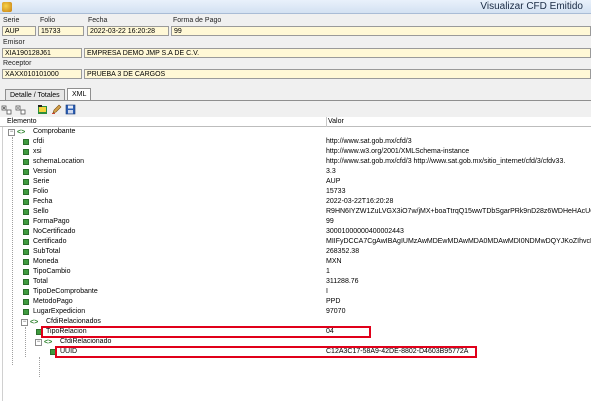 This screenshot has height=401, width=591. I want to click on tree-row: TipoDeComprobante I, so click(295, 292).